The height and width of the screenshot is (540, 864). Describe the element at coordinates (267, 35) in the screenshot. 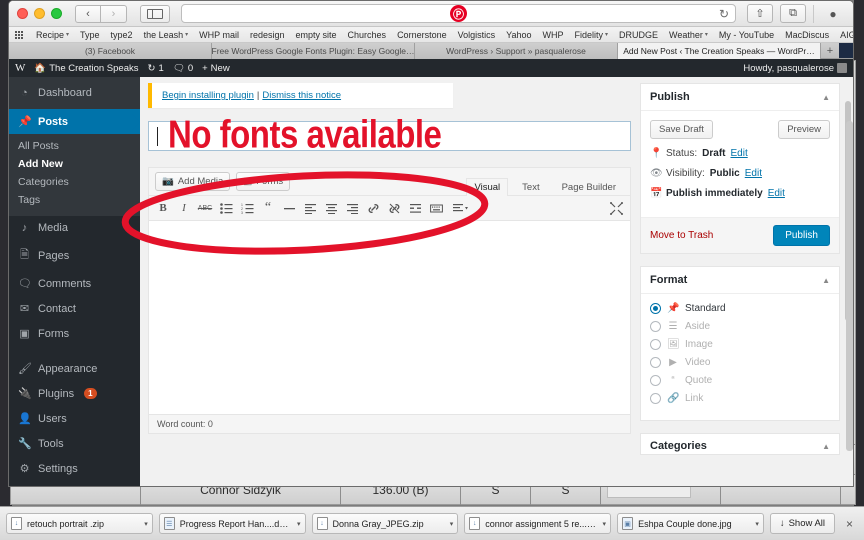

I see `bookmark-redesign: redesign` at that location.